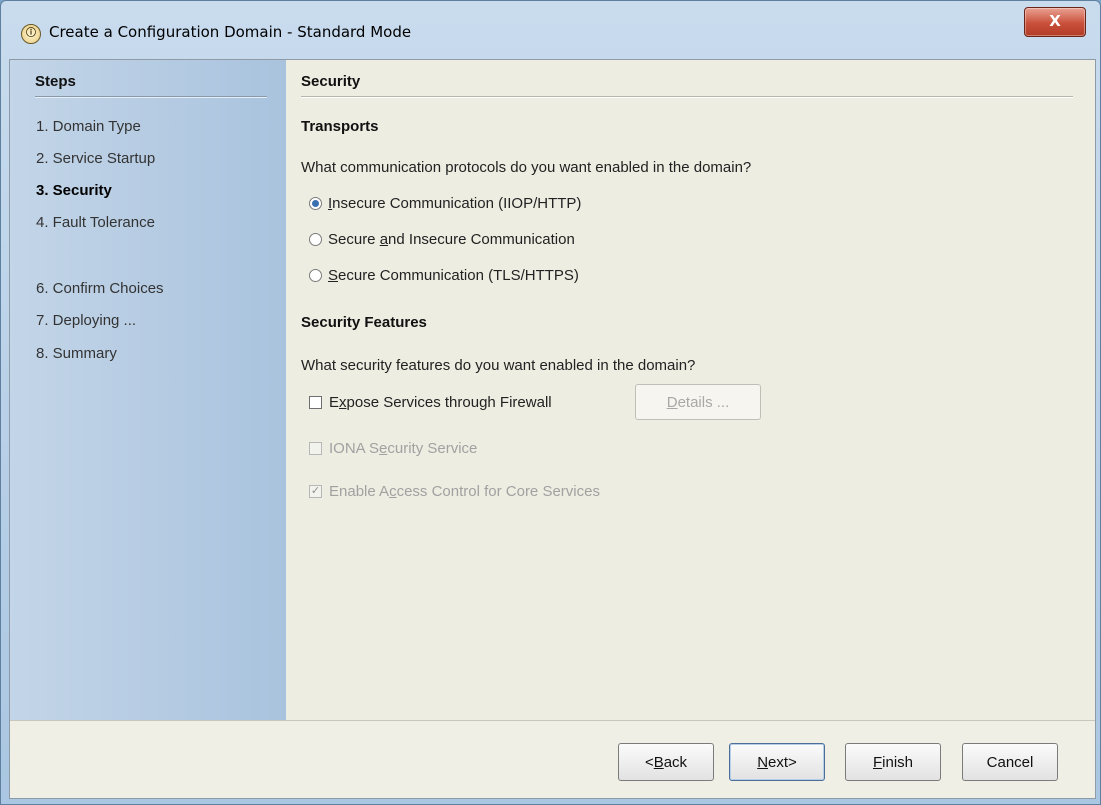  Describe the element at coordinates (96, 158) in the screenshot. I see `step-service-startup: 2. Service Startup` at that location.